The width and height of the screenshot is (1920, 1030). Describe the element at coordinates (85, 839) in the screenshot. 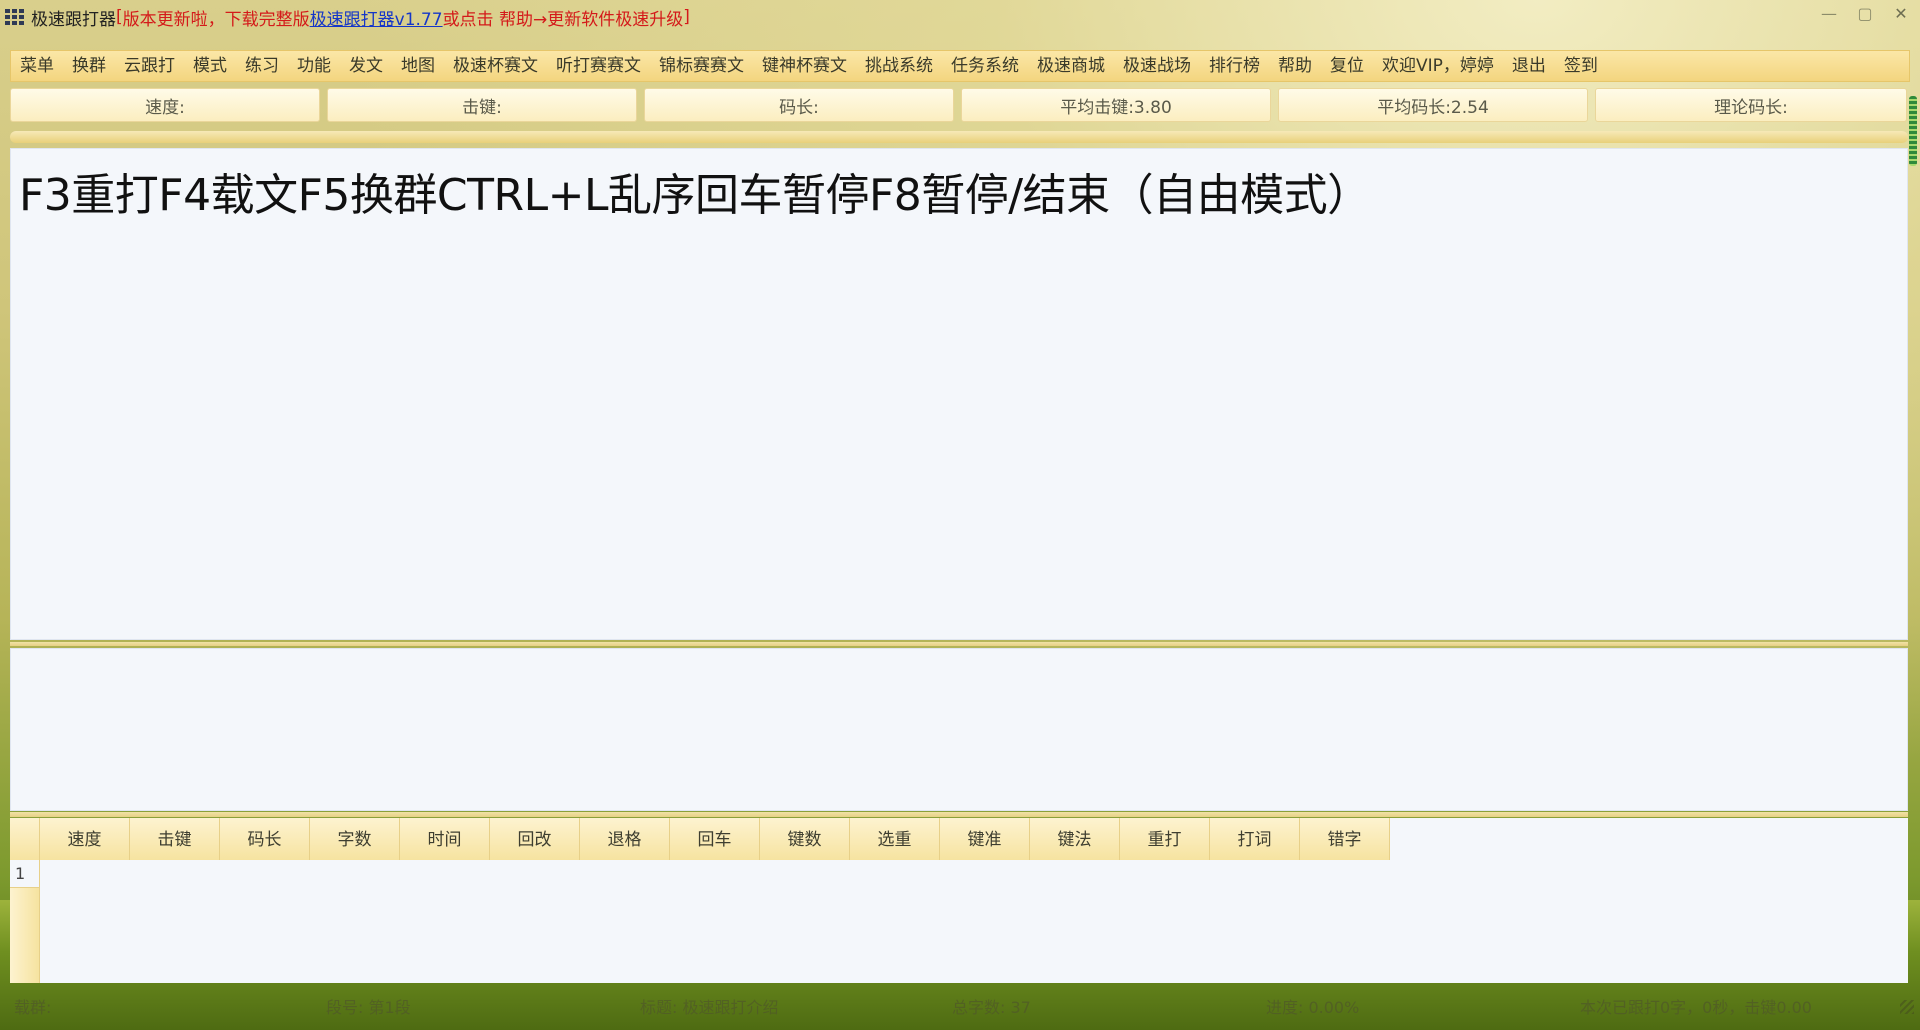

I see `col-speed: 速度` at that location.